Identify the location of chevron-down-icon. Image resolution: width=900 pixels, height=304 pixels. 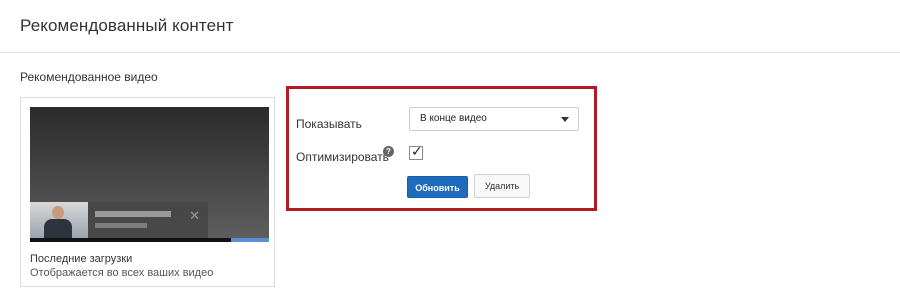
(565, 119).